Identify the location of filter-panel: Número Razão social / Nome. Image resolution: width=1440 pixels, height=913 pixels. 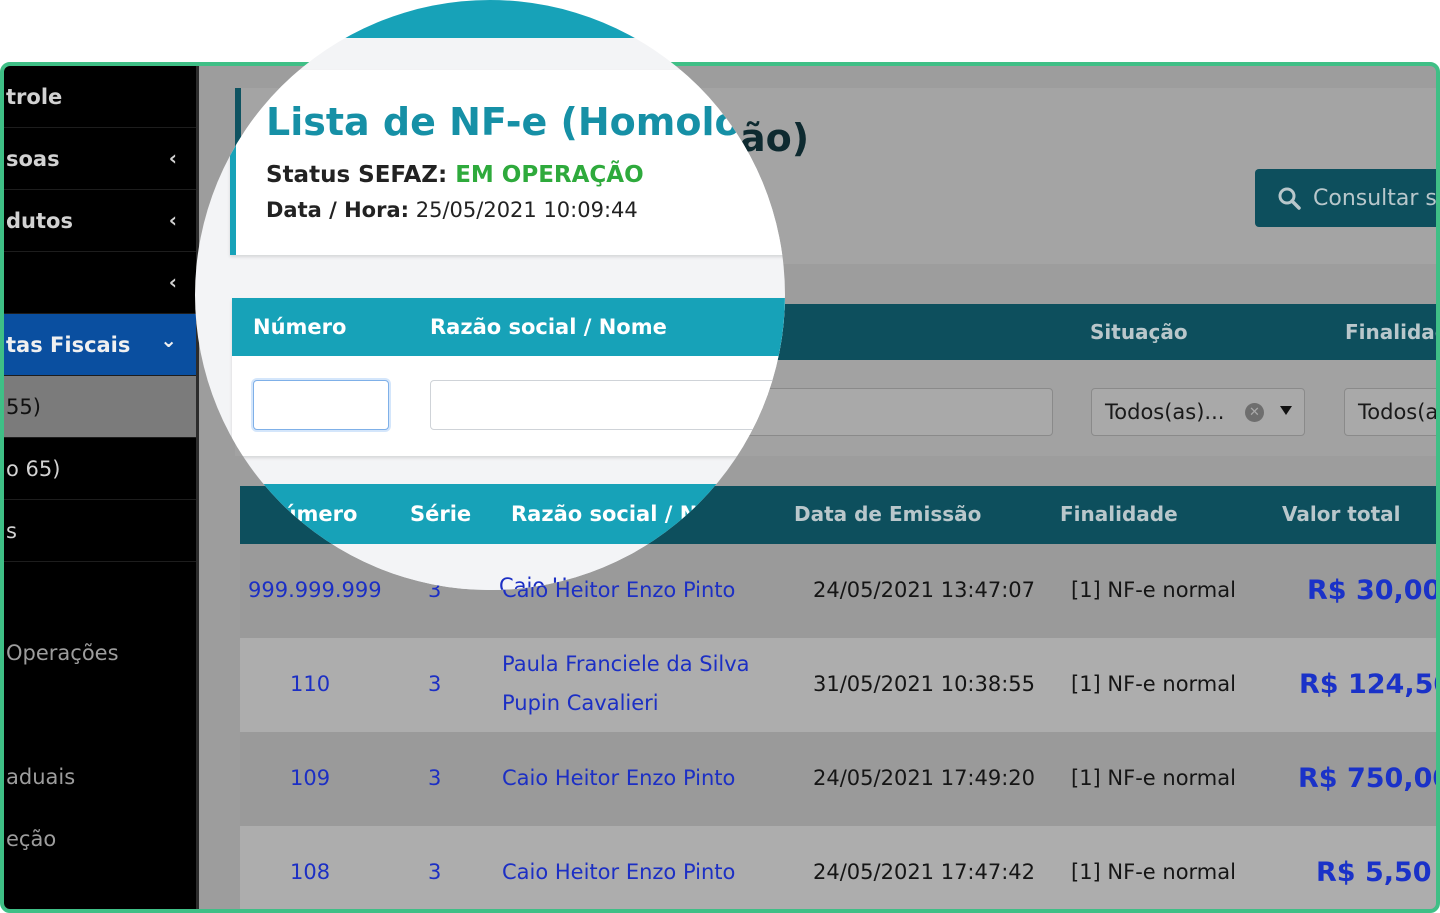
(508, 377).